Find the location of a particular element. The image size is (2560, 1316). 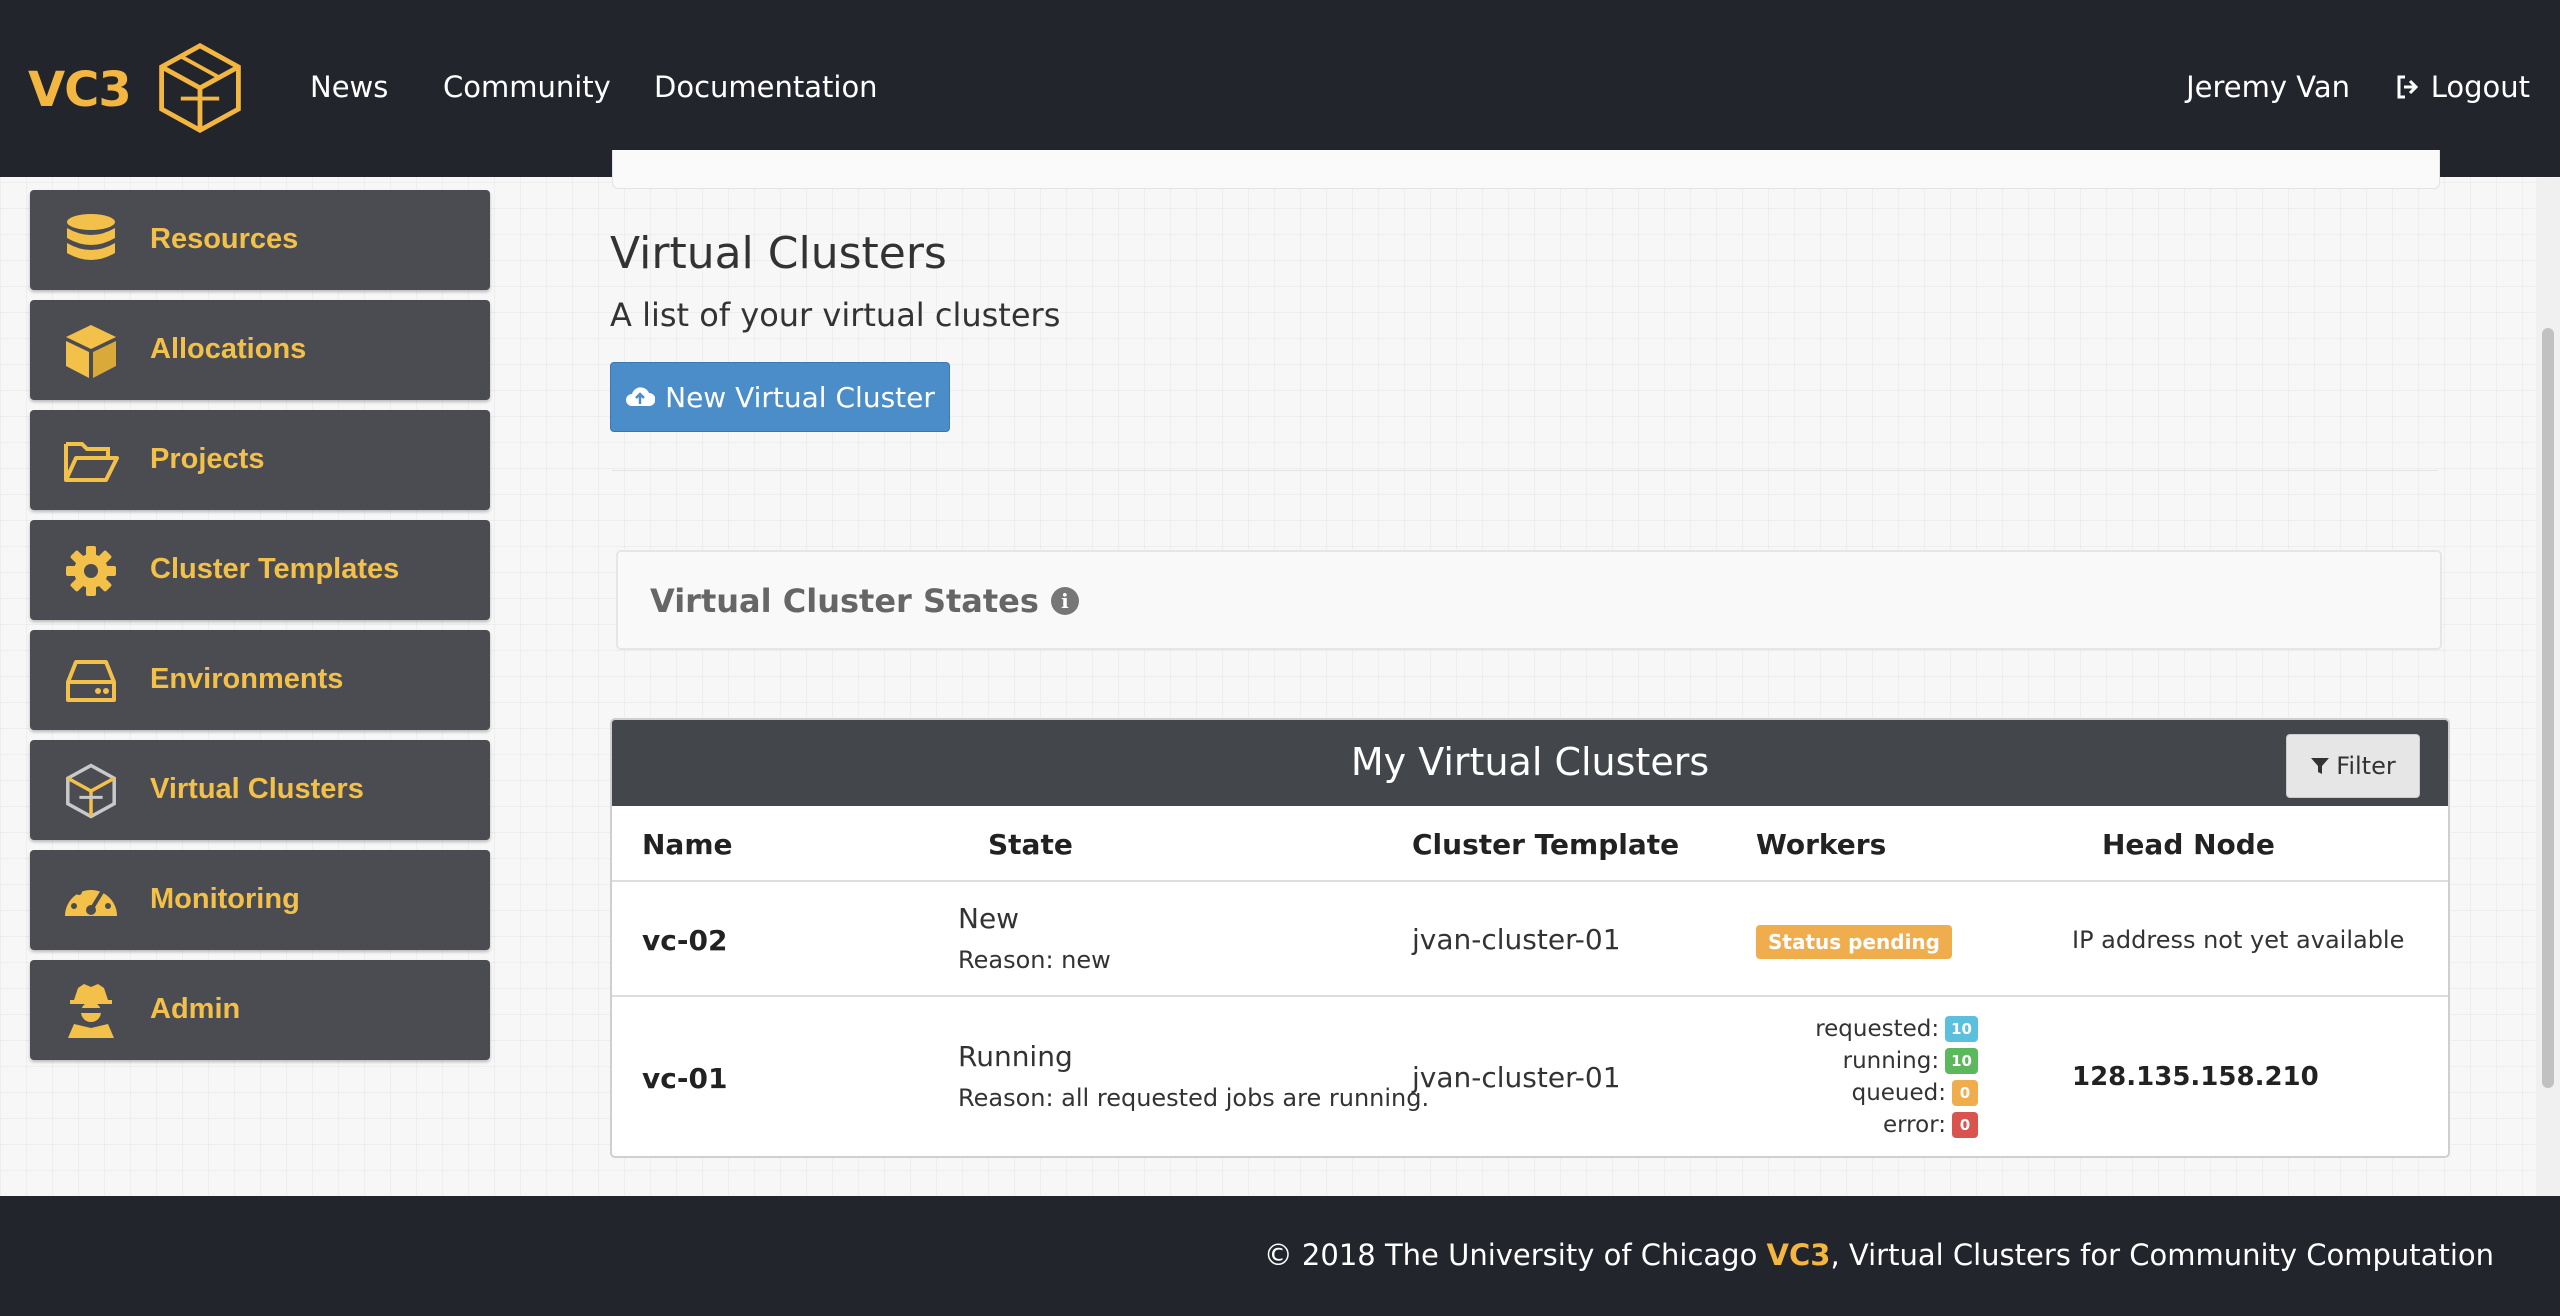

head-node: 128.135.158.210 is located at coordinates (2195, 1077).